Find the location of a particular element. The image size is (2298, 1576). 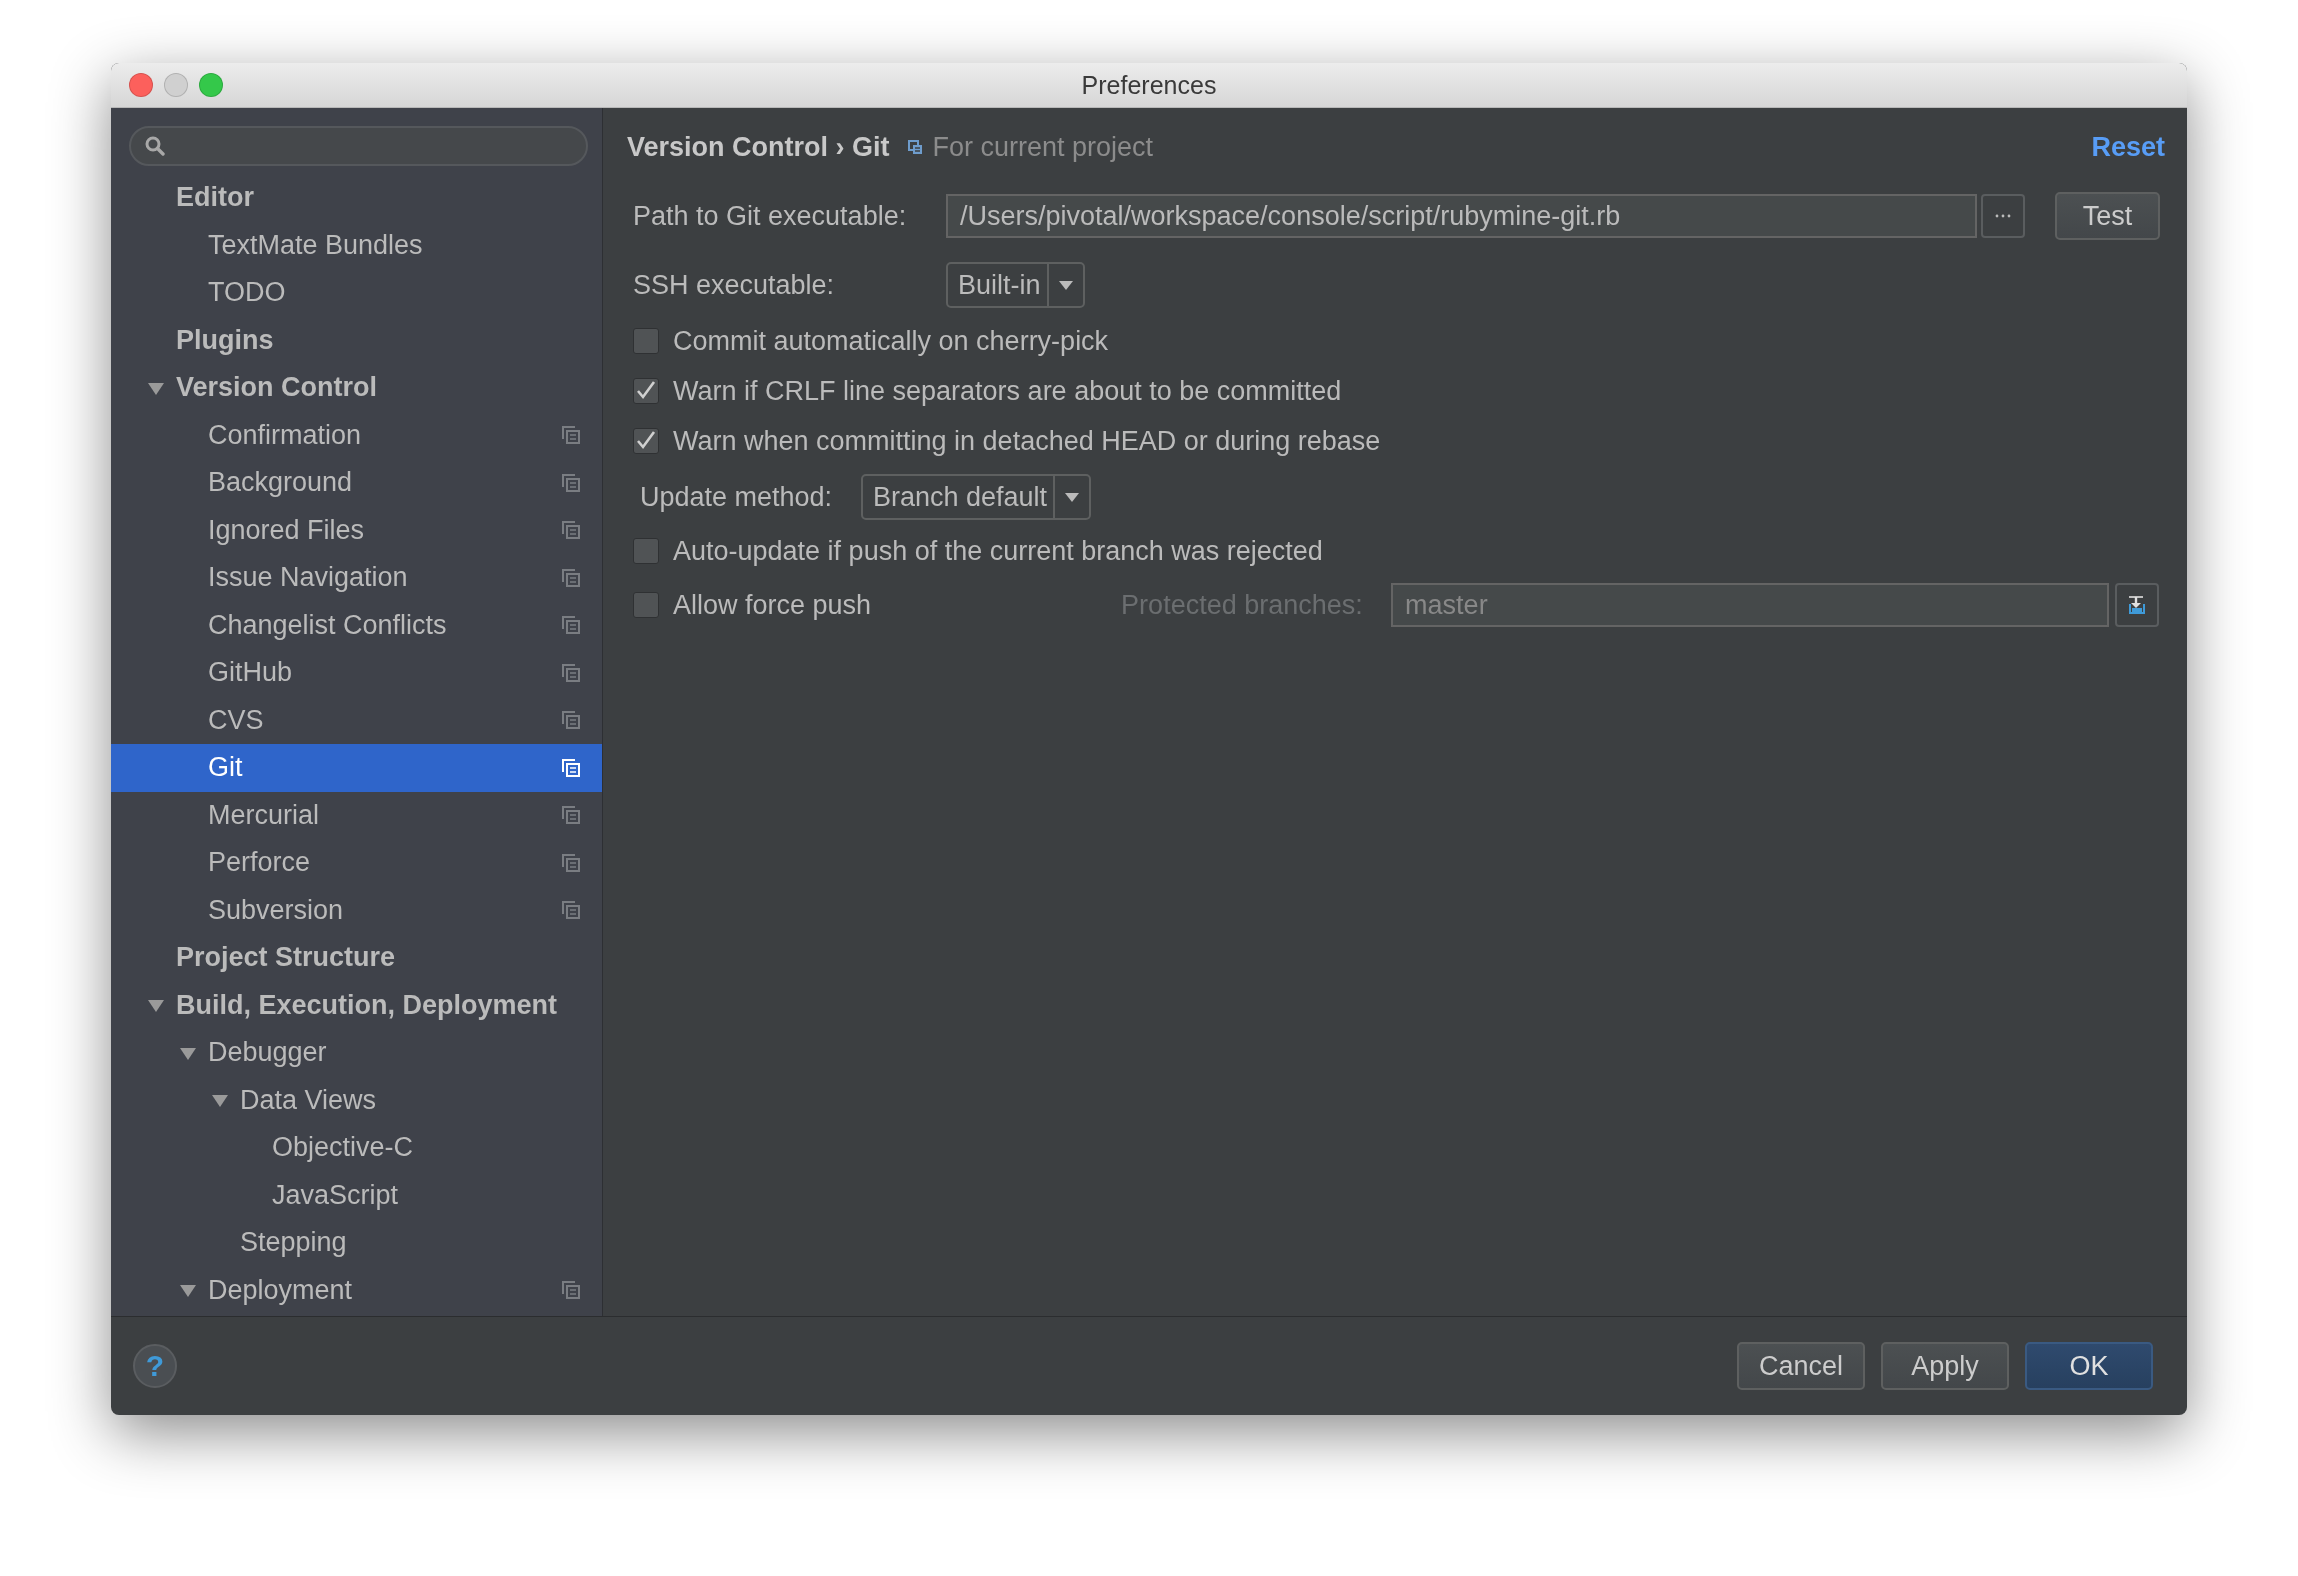

item-label: Debugger is located at coordinates (268, 1053).